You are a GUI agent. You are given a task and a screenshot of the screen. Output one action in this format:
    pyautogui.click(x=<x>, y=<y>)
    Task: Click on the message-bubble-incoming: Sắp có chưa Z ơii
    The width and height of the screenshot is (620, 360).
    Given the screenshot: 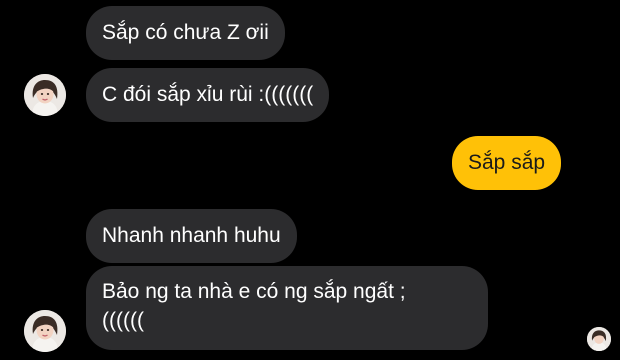 What is the action you would take?
    pyautogui.click(x=185, y=33)
    